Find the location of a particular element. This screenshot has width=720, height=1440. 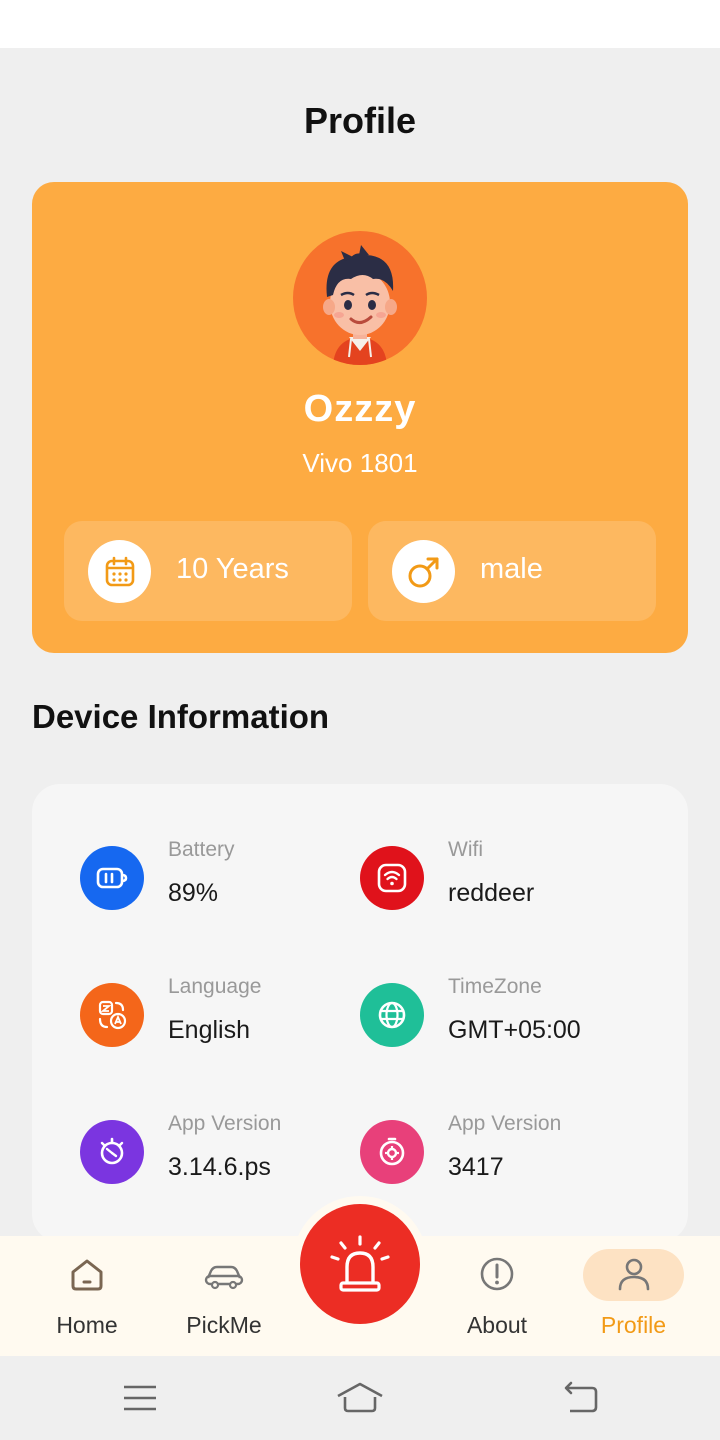

battery-icon is located at coordinates (112, 878).